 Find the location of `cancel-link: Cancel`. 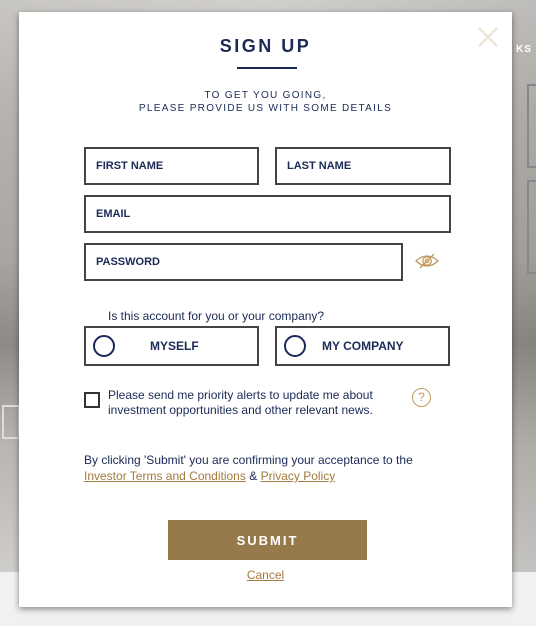

cancel-link: Cancel is located at coordinates (265, 575).